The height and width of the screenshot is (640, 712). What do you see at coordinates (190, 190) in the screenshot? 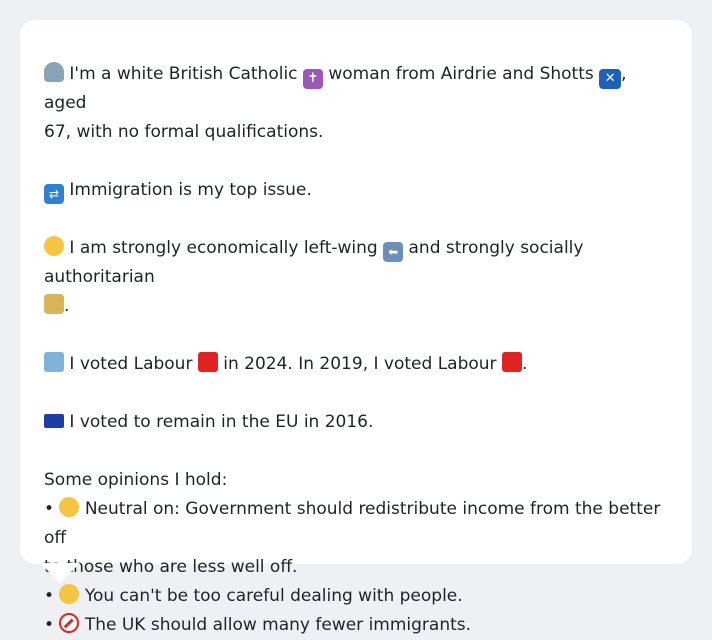
I see `top-issue-text: Immigration is my top issue.` at bounding box center [190, 190].